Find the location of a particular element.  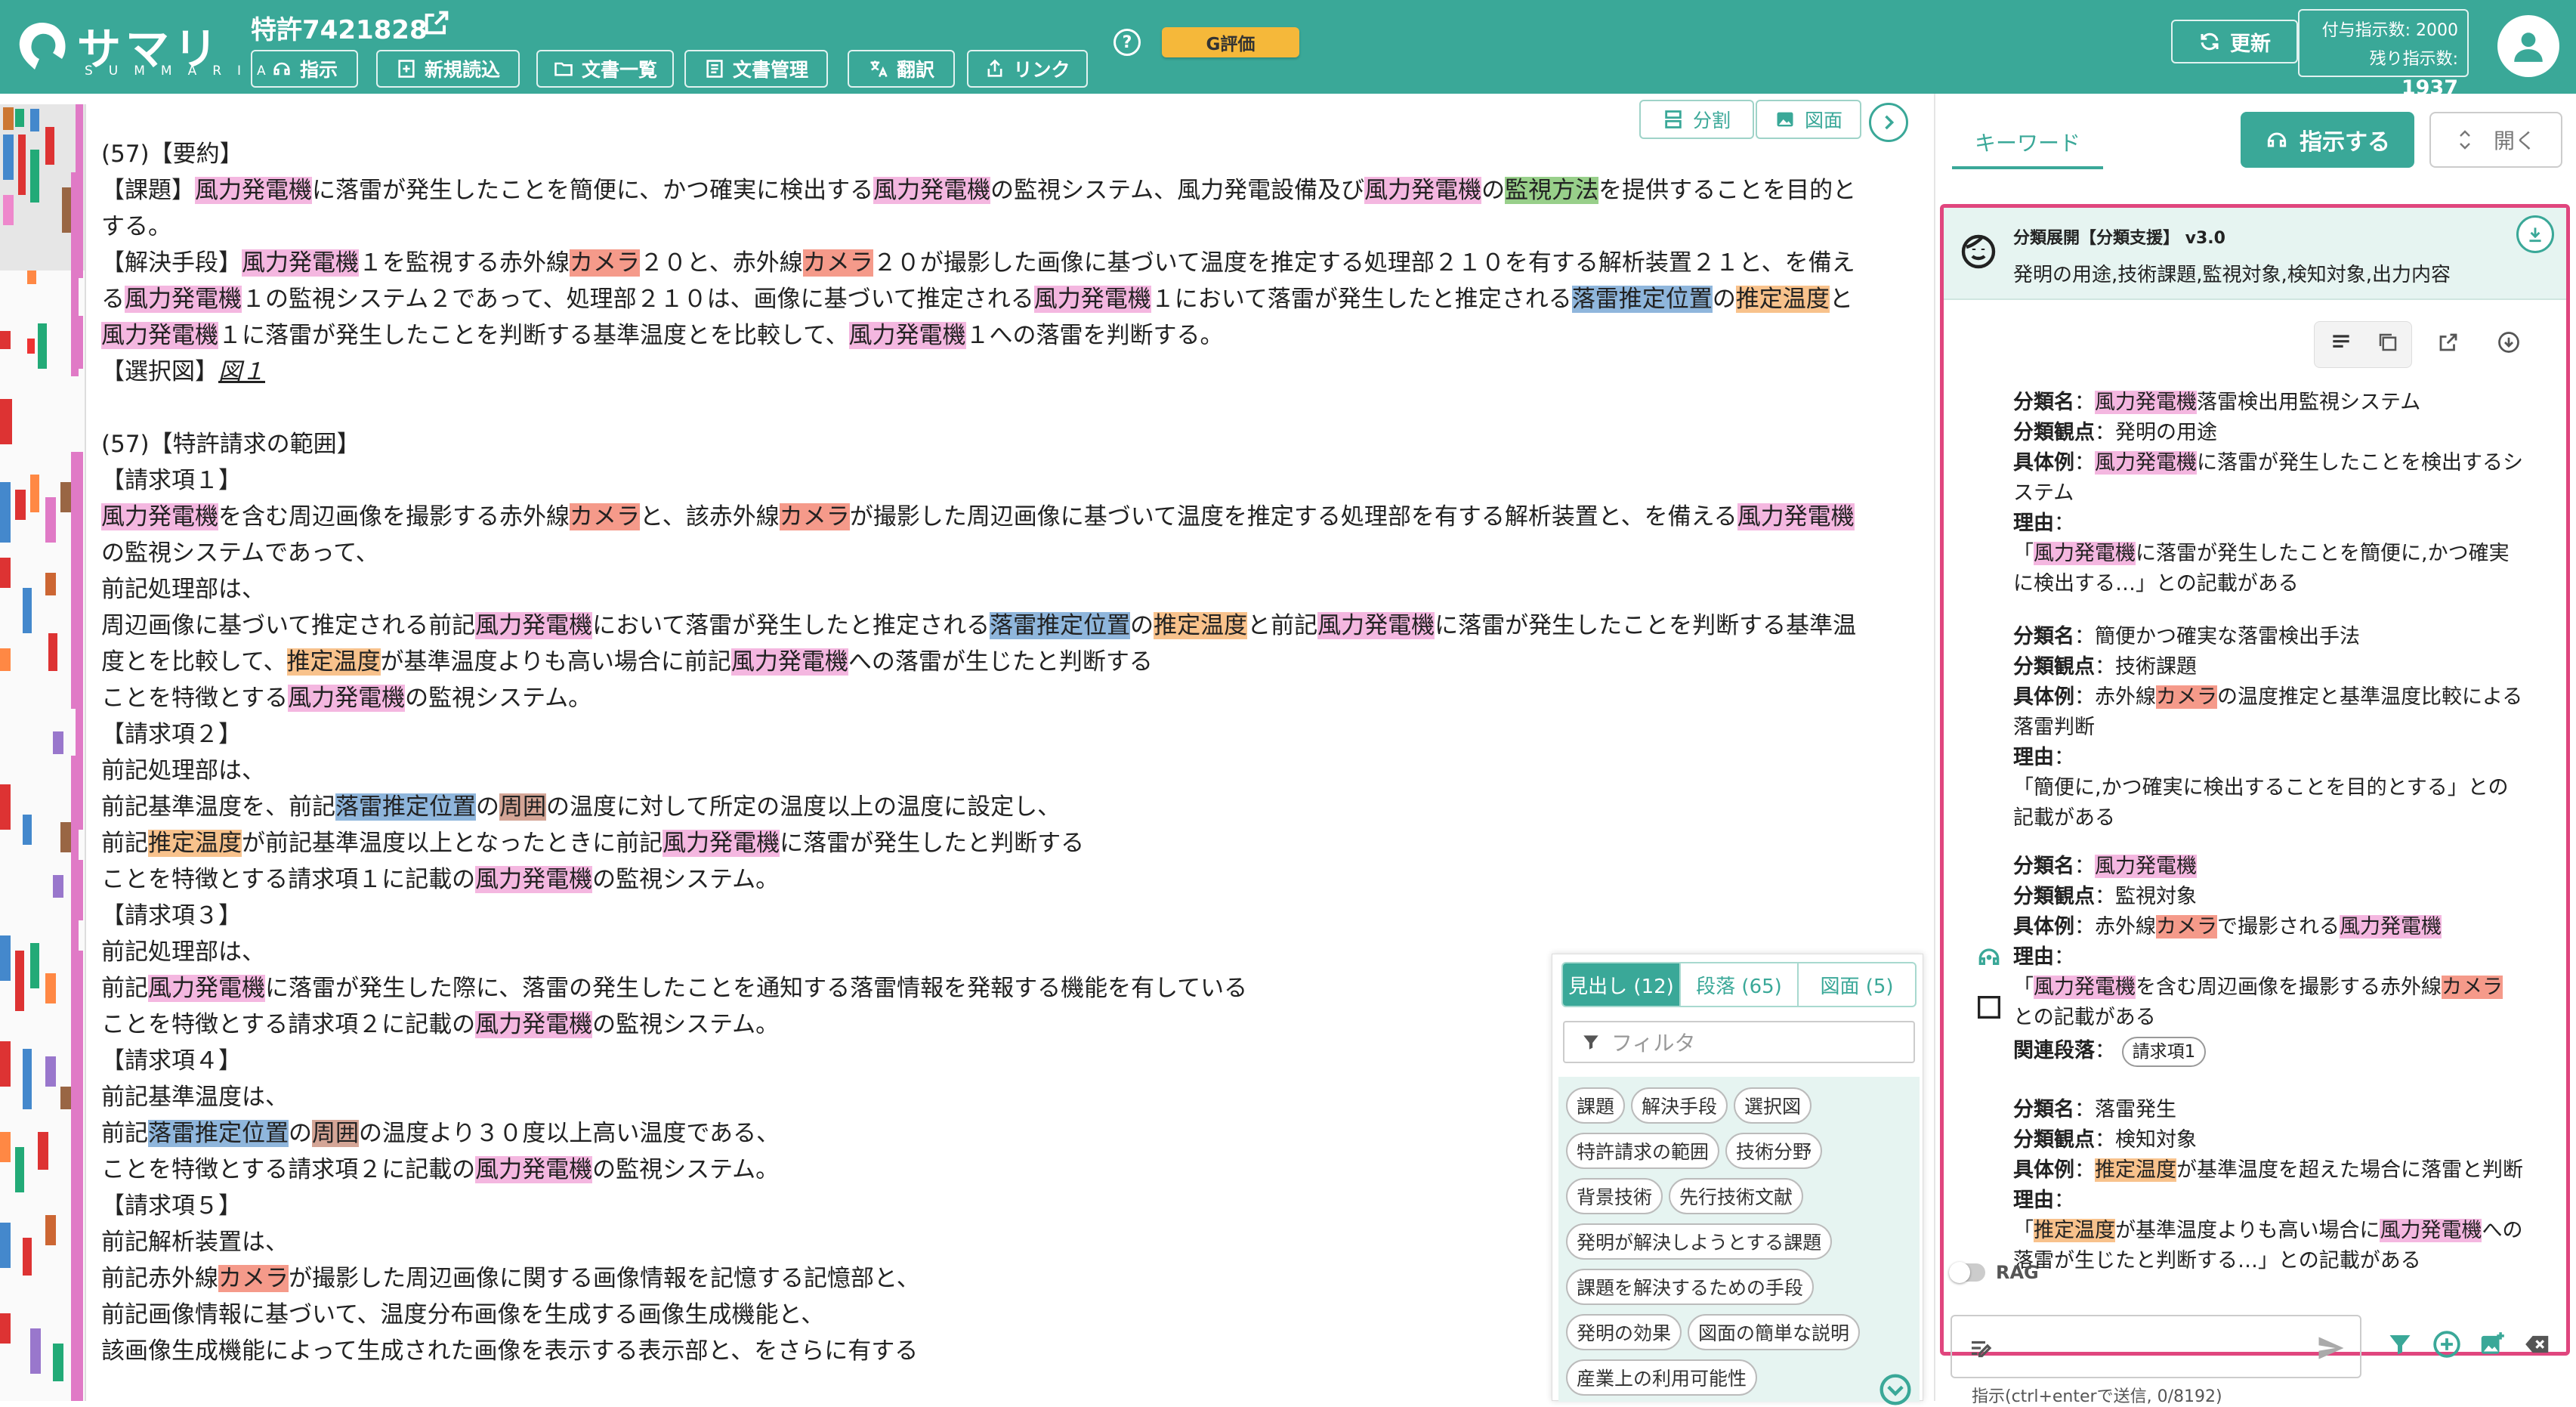

result-title: 分類展開【分類支援】 v3.0 is located at coordinates (2119, 238).